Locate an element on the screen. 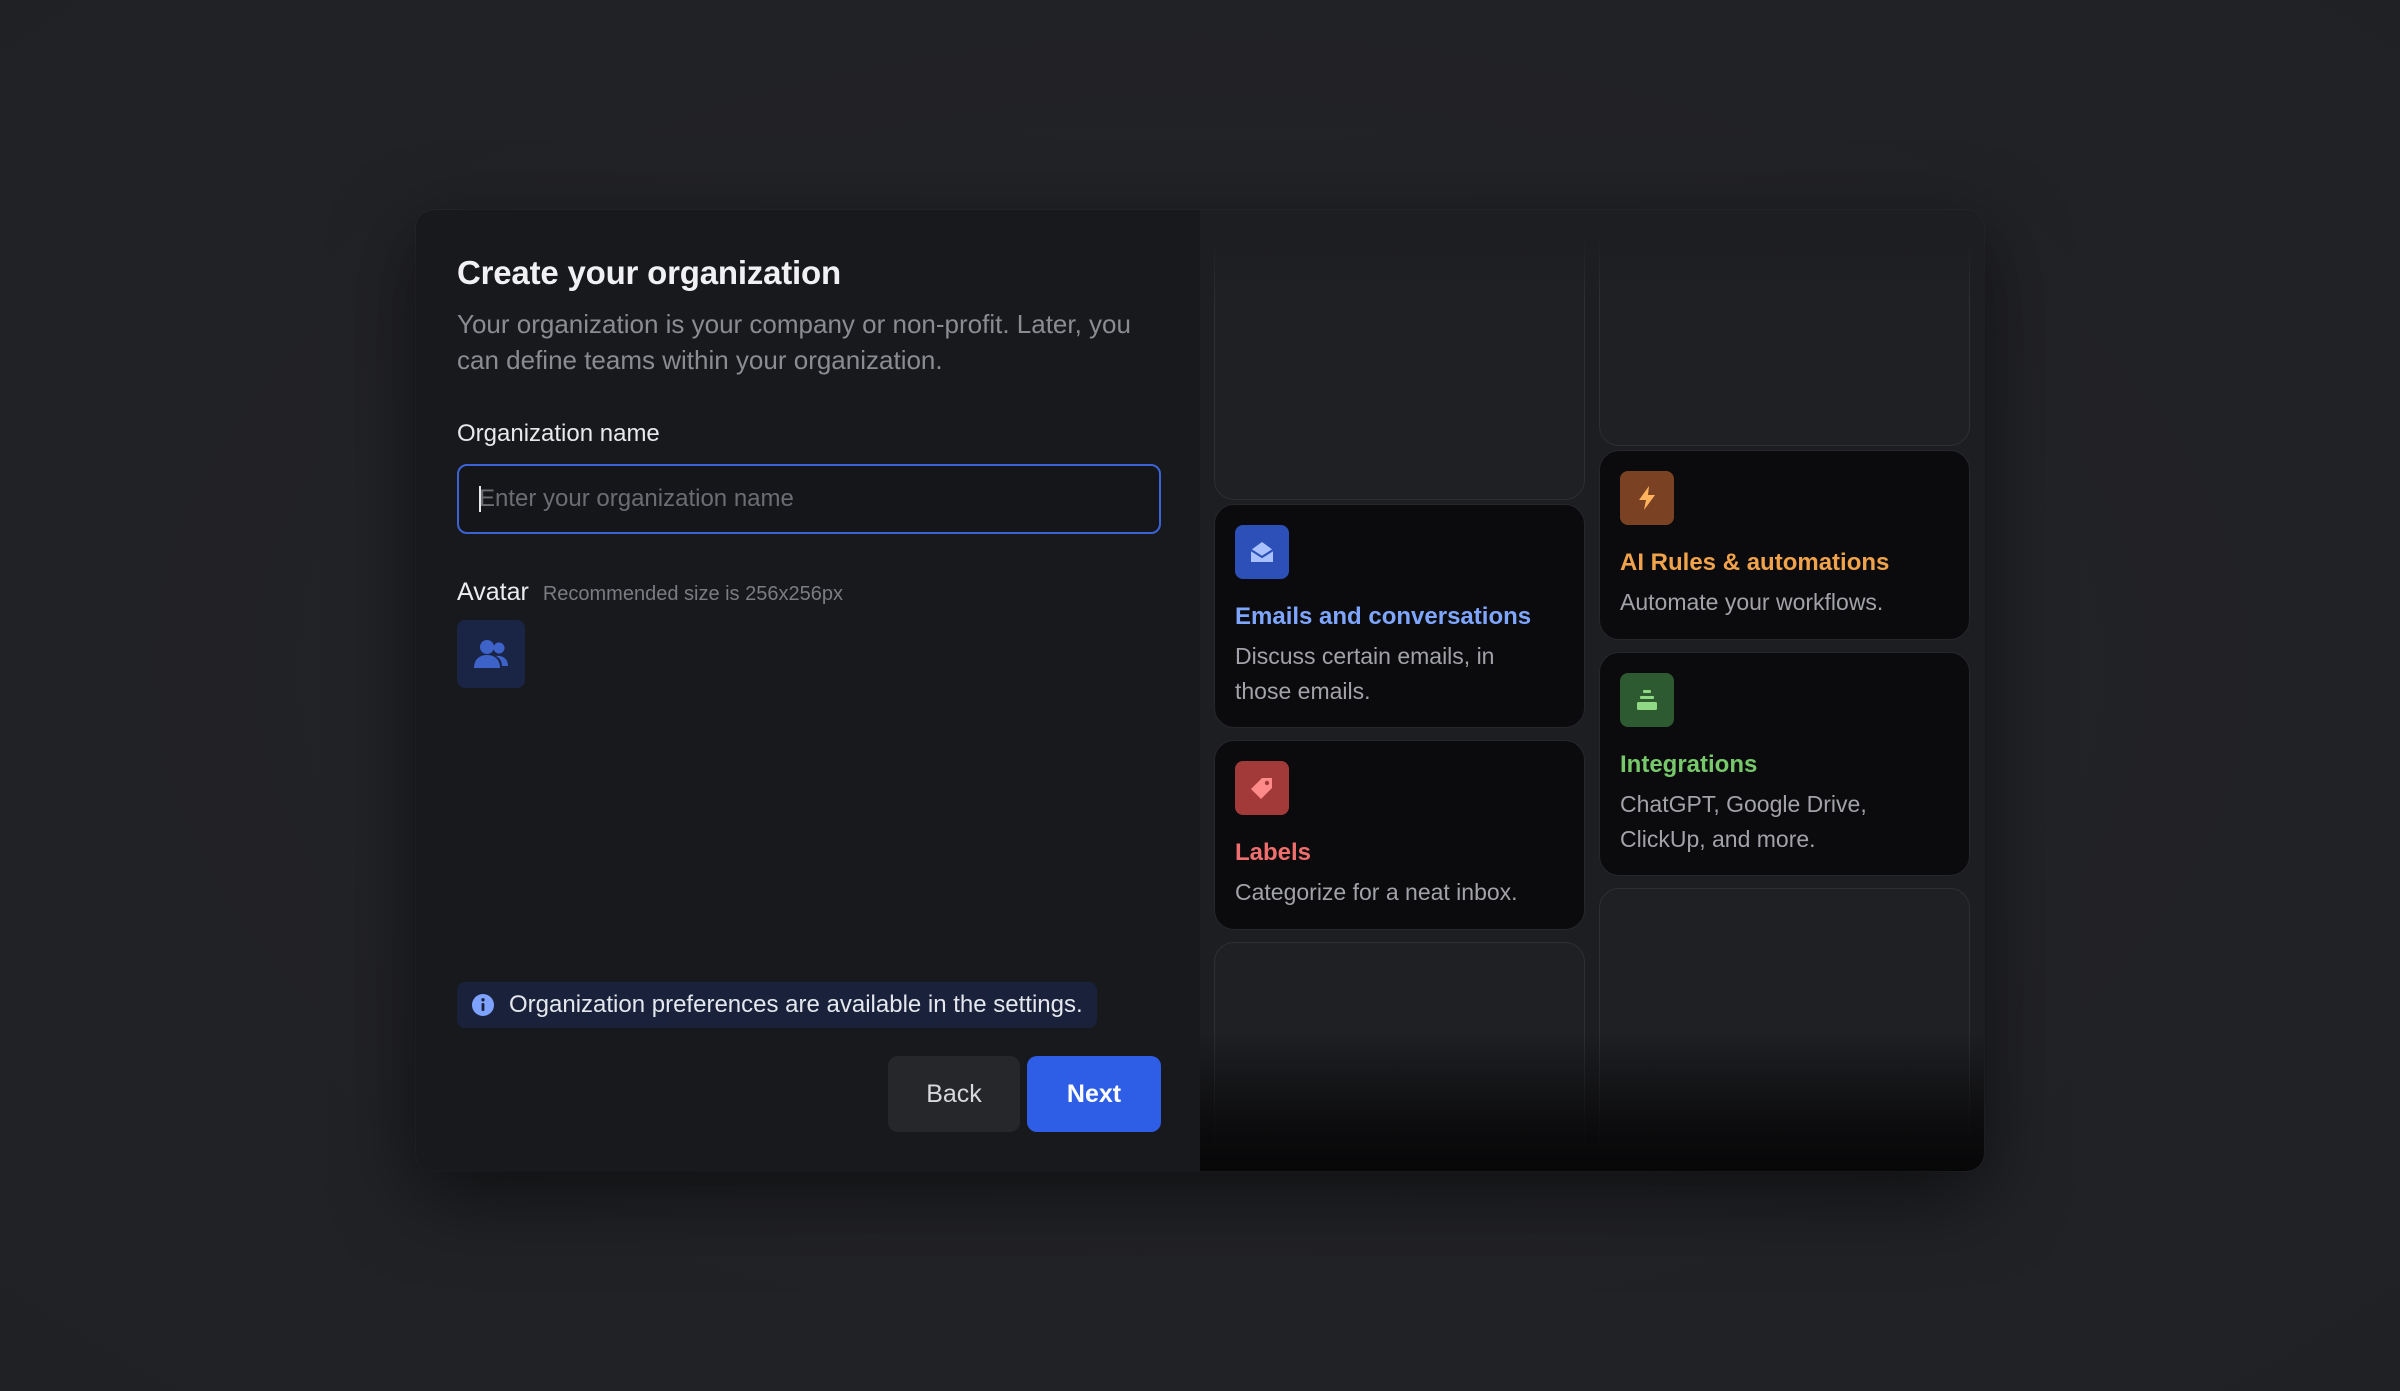 Image resolution: width=2400 pixels, height=1391 pixels. bolt-icon is located at coordinates (1647, 498).